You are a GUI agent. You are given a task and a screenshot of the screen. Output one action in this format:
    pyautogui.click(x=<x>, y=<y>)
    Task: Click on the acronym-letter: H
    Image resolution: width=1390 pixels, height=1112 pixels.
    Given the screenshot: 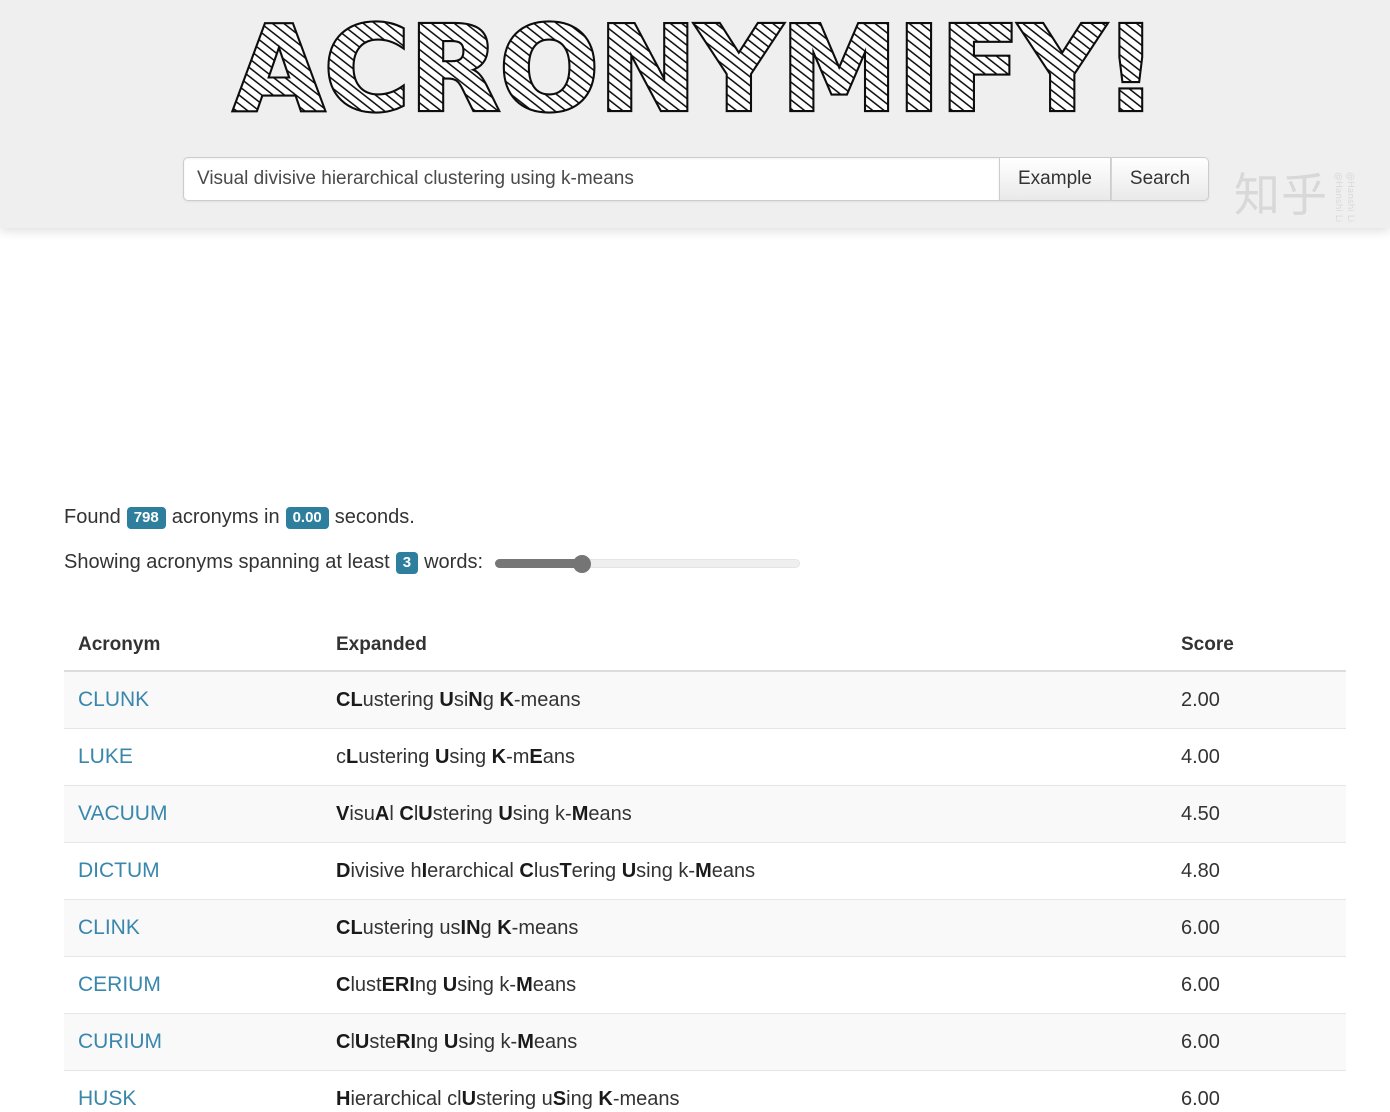 What is the action you would take?
    pyautogui.click(x=343, y=1098)
    